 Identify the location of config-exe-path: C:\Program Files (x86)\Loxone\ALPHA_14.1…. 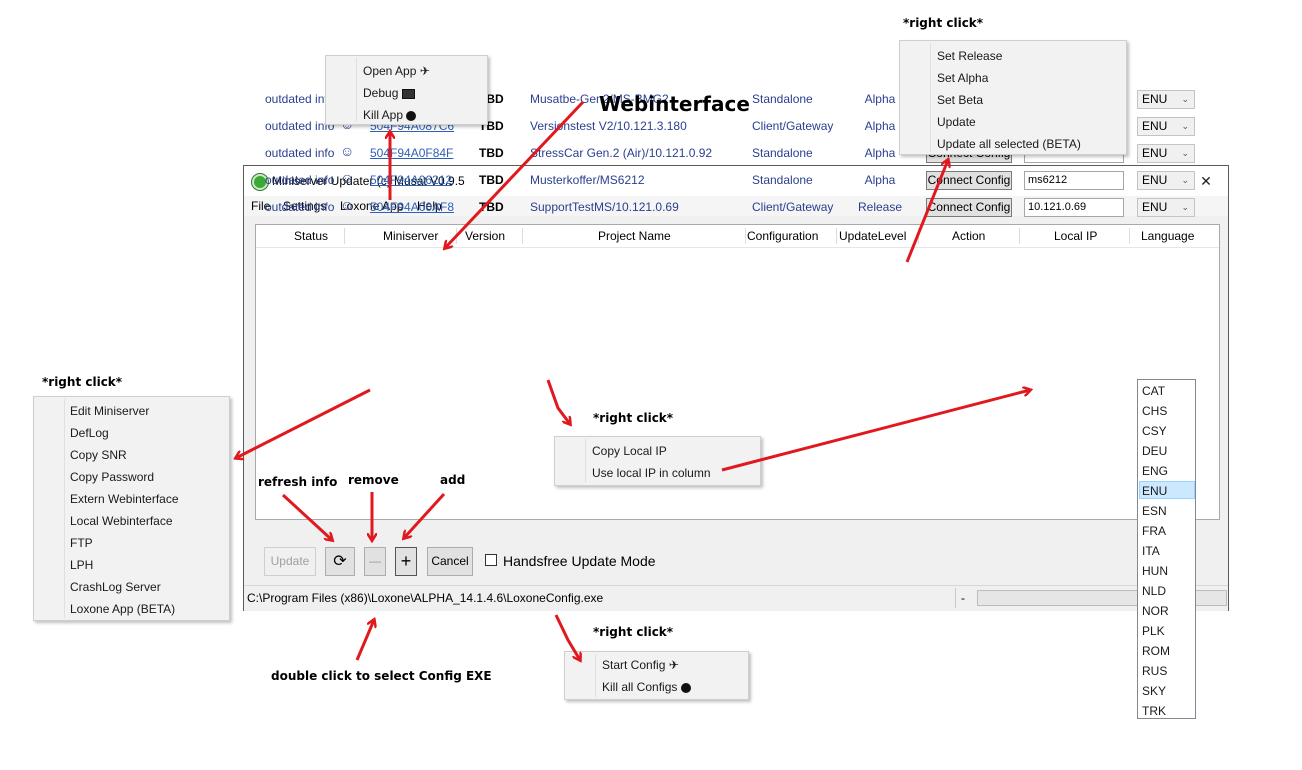
(425, 598).